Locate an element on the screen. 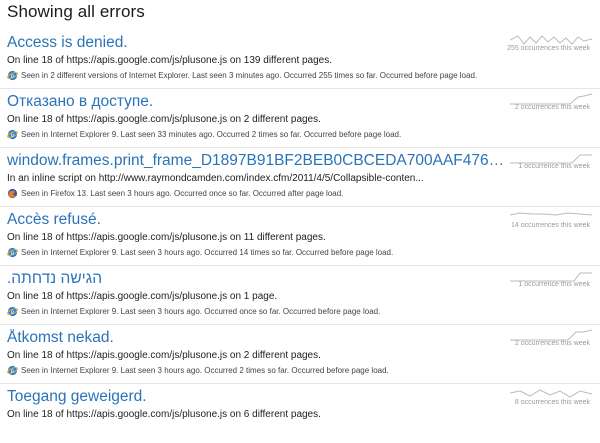 This screenshot has height=443, width=600. occurrences-label: 14 occurrences this week is located at coordinates (550, 225).